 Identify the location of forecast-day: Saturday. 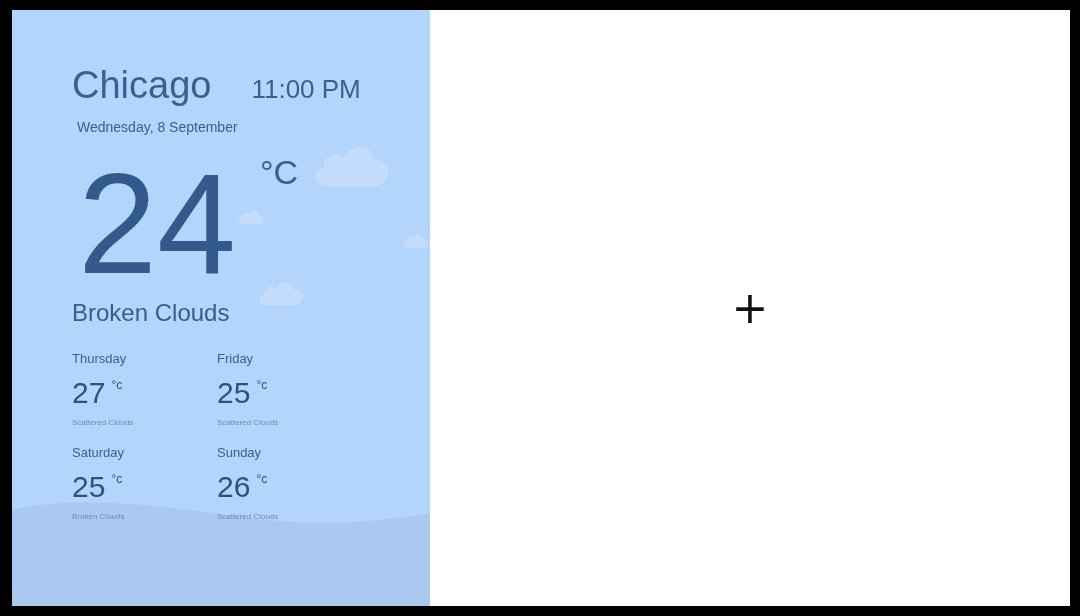
(144, 452).